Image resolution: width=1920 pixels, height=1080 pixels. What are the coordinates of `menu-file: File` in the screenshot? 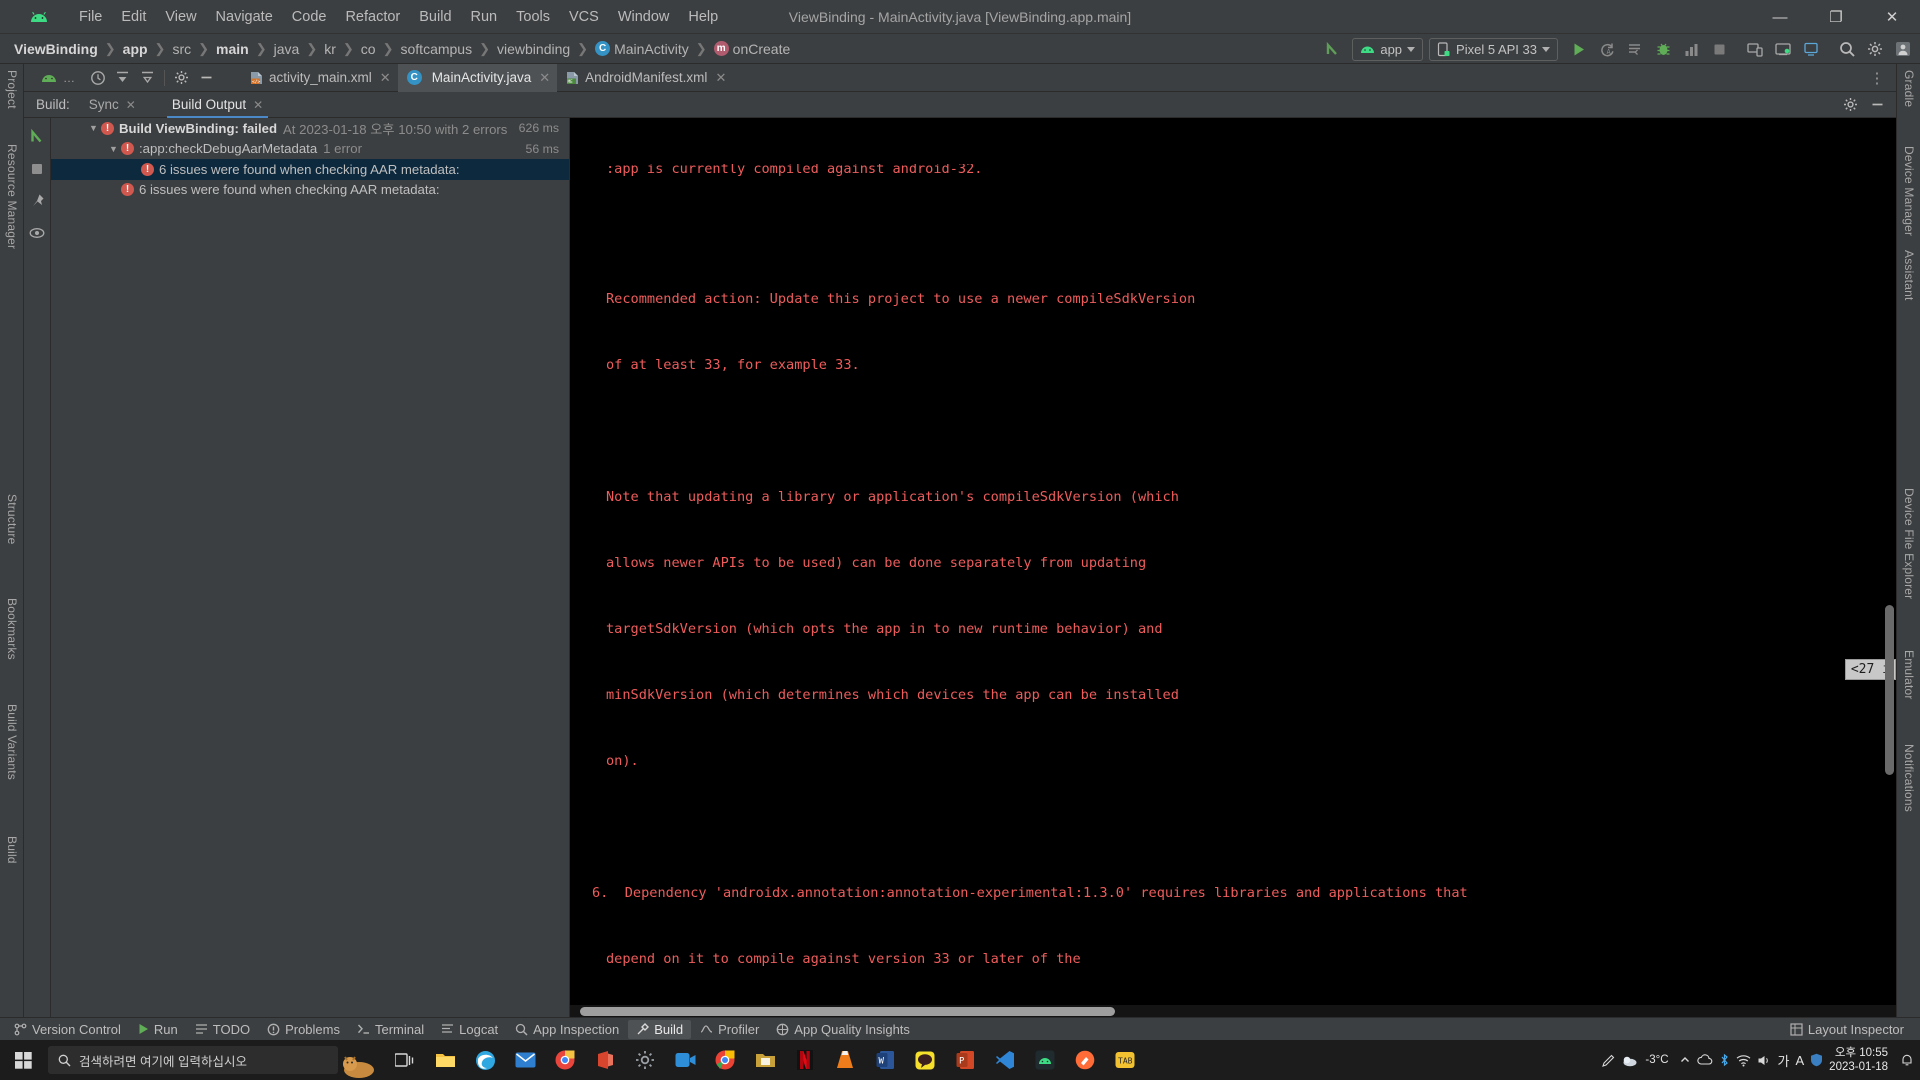 It's located at (90, 17).